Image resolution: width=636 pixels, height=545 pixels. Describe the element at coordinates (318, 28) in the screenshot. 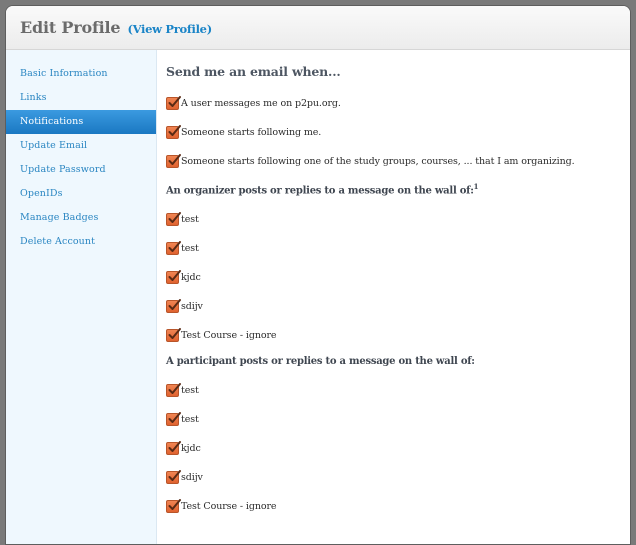

I see `page-header: Edit Profile (View Profile)` at that location.